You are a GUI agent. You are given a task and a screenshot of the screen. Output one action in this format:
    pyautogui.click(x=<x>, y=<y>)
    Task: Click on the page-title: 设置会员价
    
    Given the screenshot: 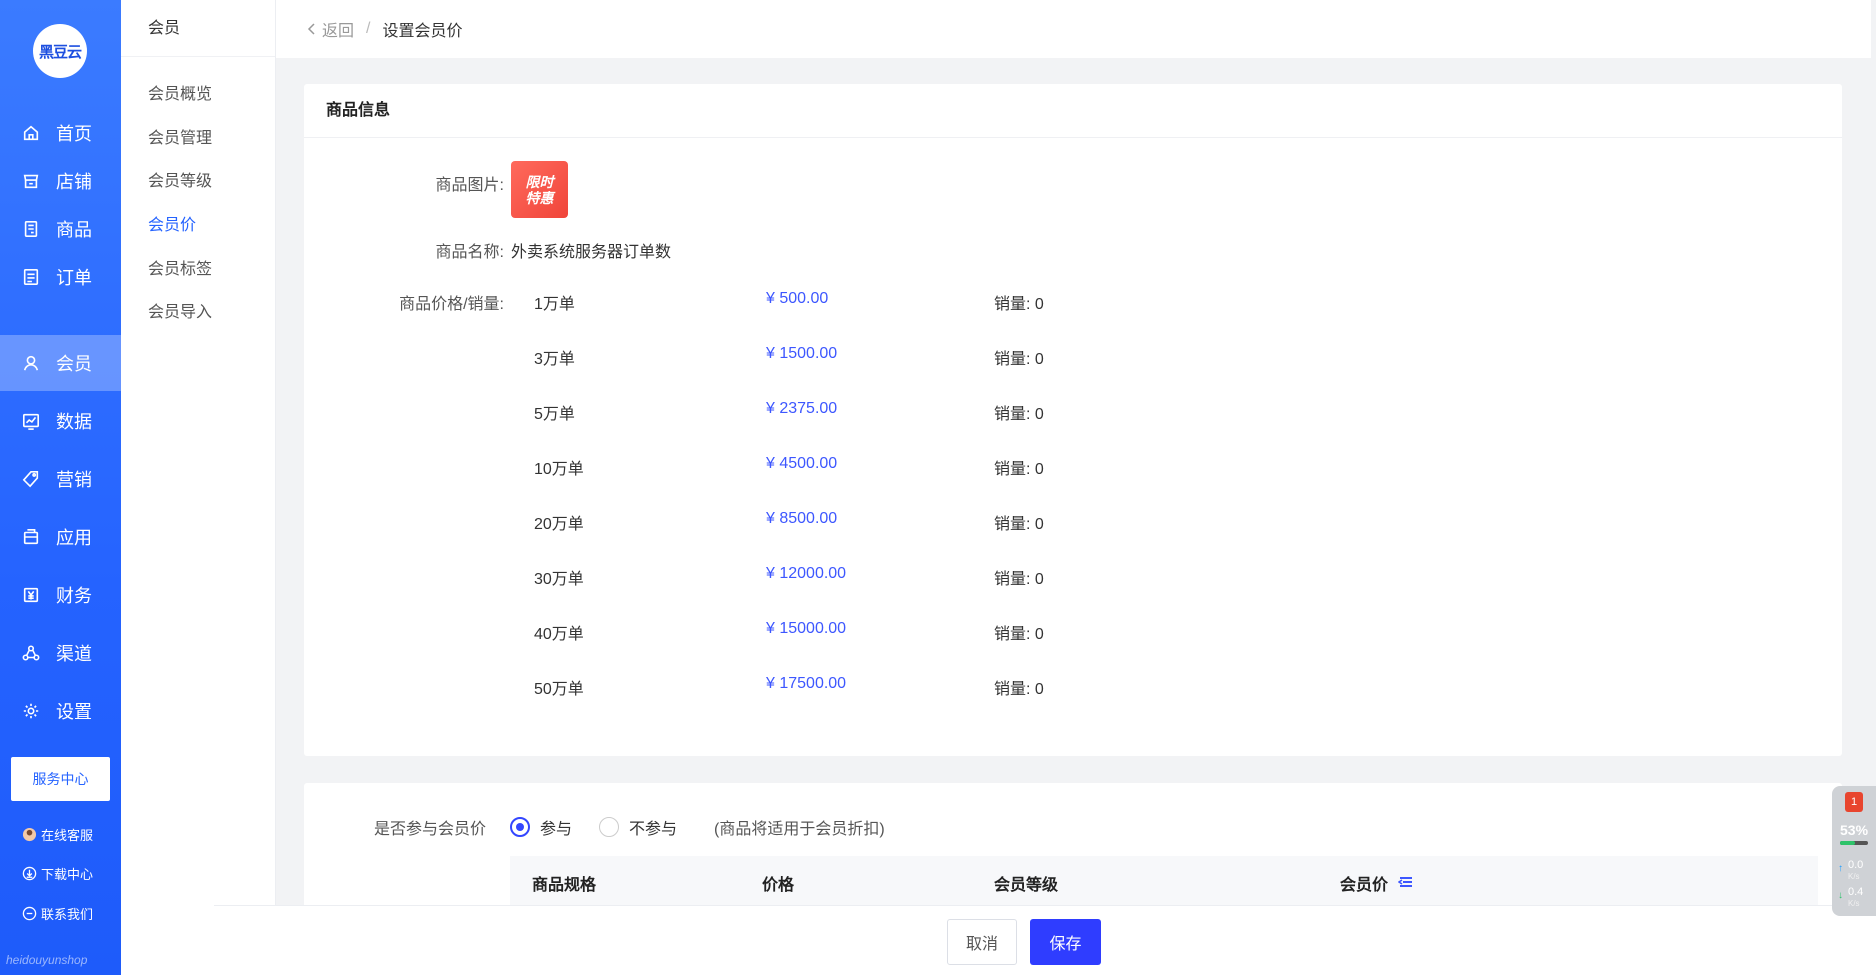 What is the action you would take?
    pyautogui.click(x=422, y=31)
    